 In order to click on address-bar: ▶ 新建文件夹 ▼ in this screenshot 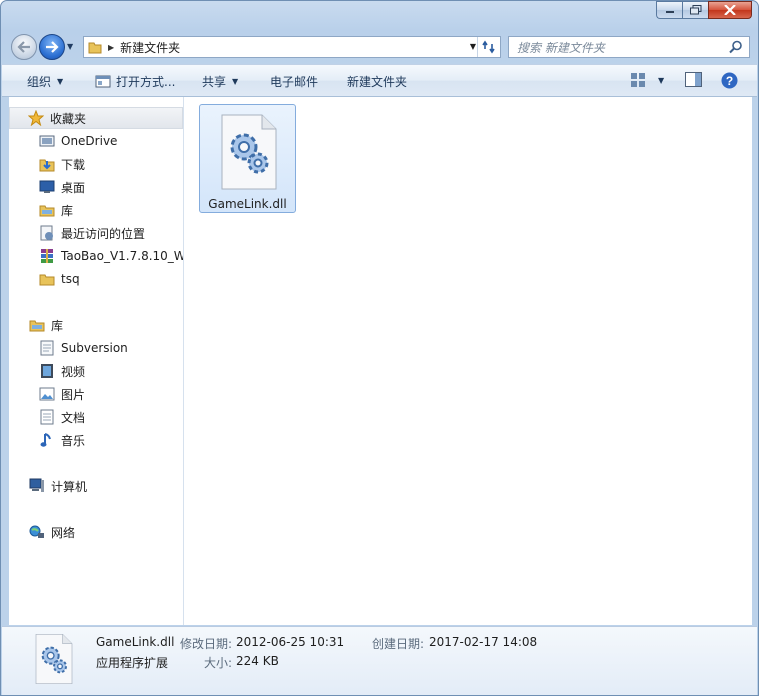, I will do `click(292, 47)`.